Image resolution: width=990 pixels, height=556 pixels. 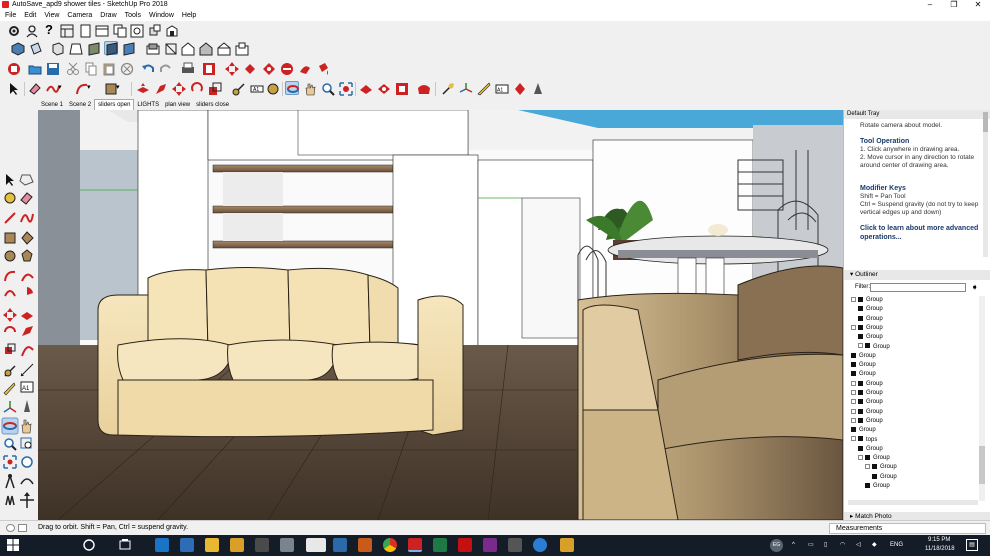 What do you see at coordinates (212, 545) in the screenshot?
I see `file-explorer-icon` at bounding box center [212, 545].